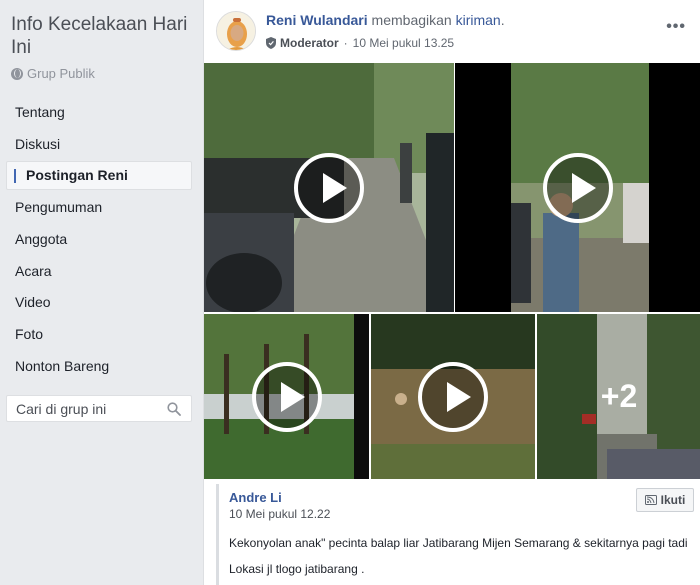 Image resolution: width=700 pixels, height=585 pixels. I want to click on post-meta: Moderator · 10 Mei pukul 13.25, so click(360, 43).